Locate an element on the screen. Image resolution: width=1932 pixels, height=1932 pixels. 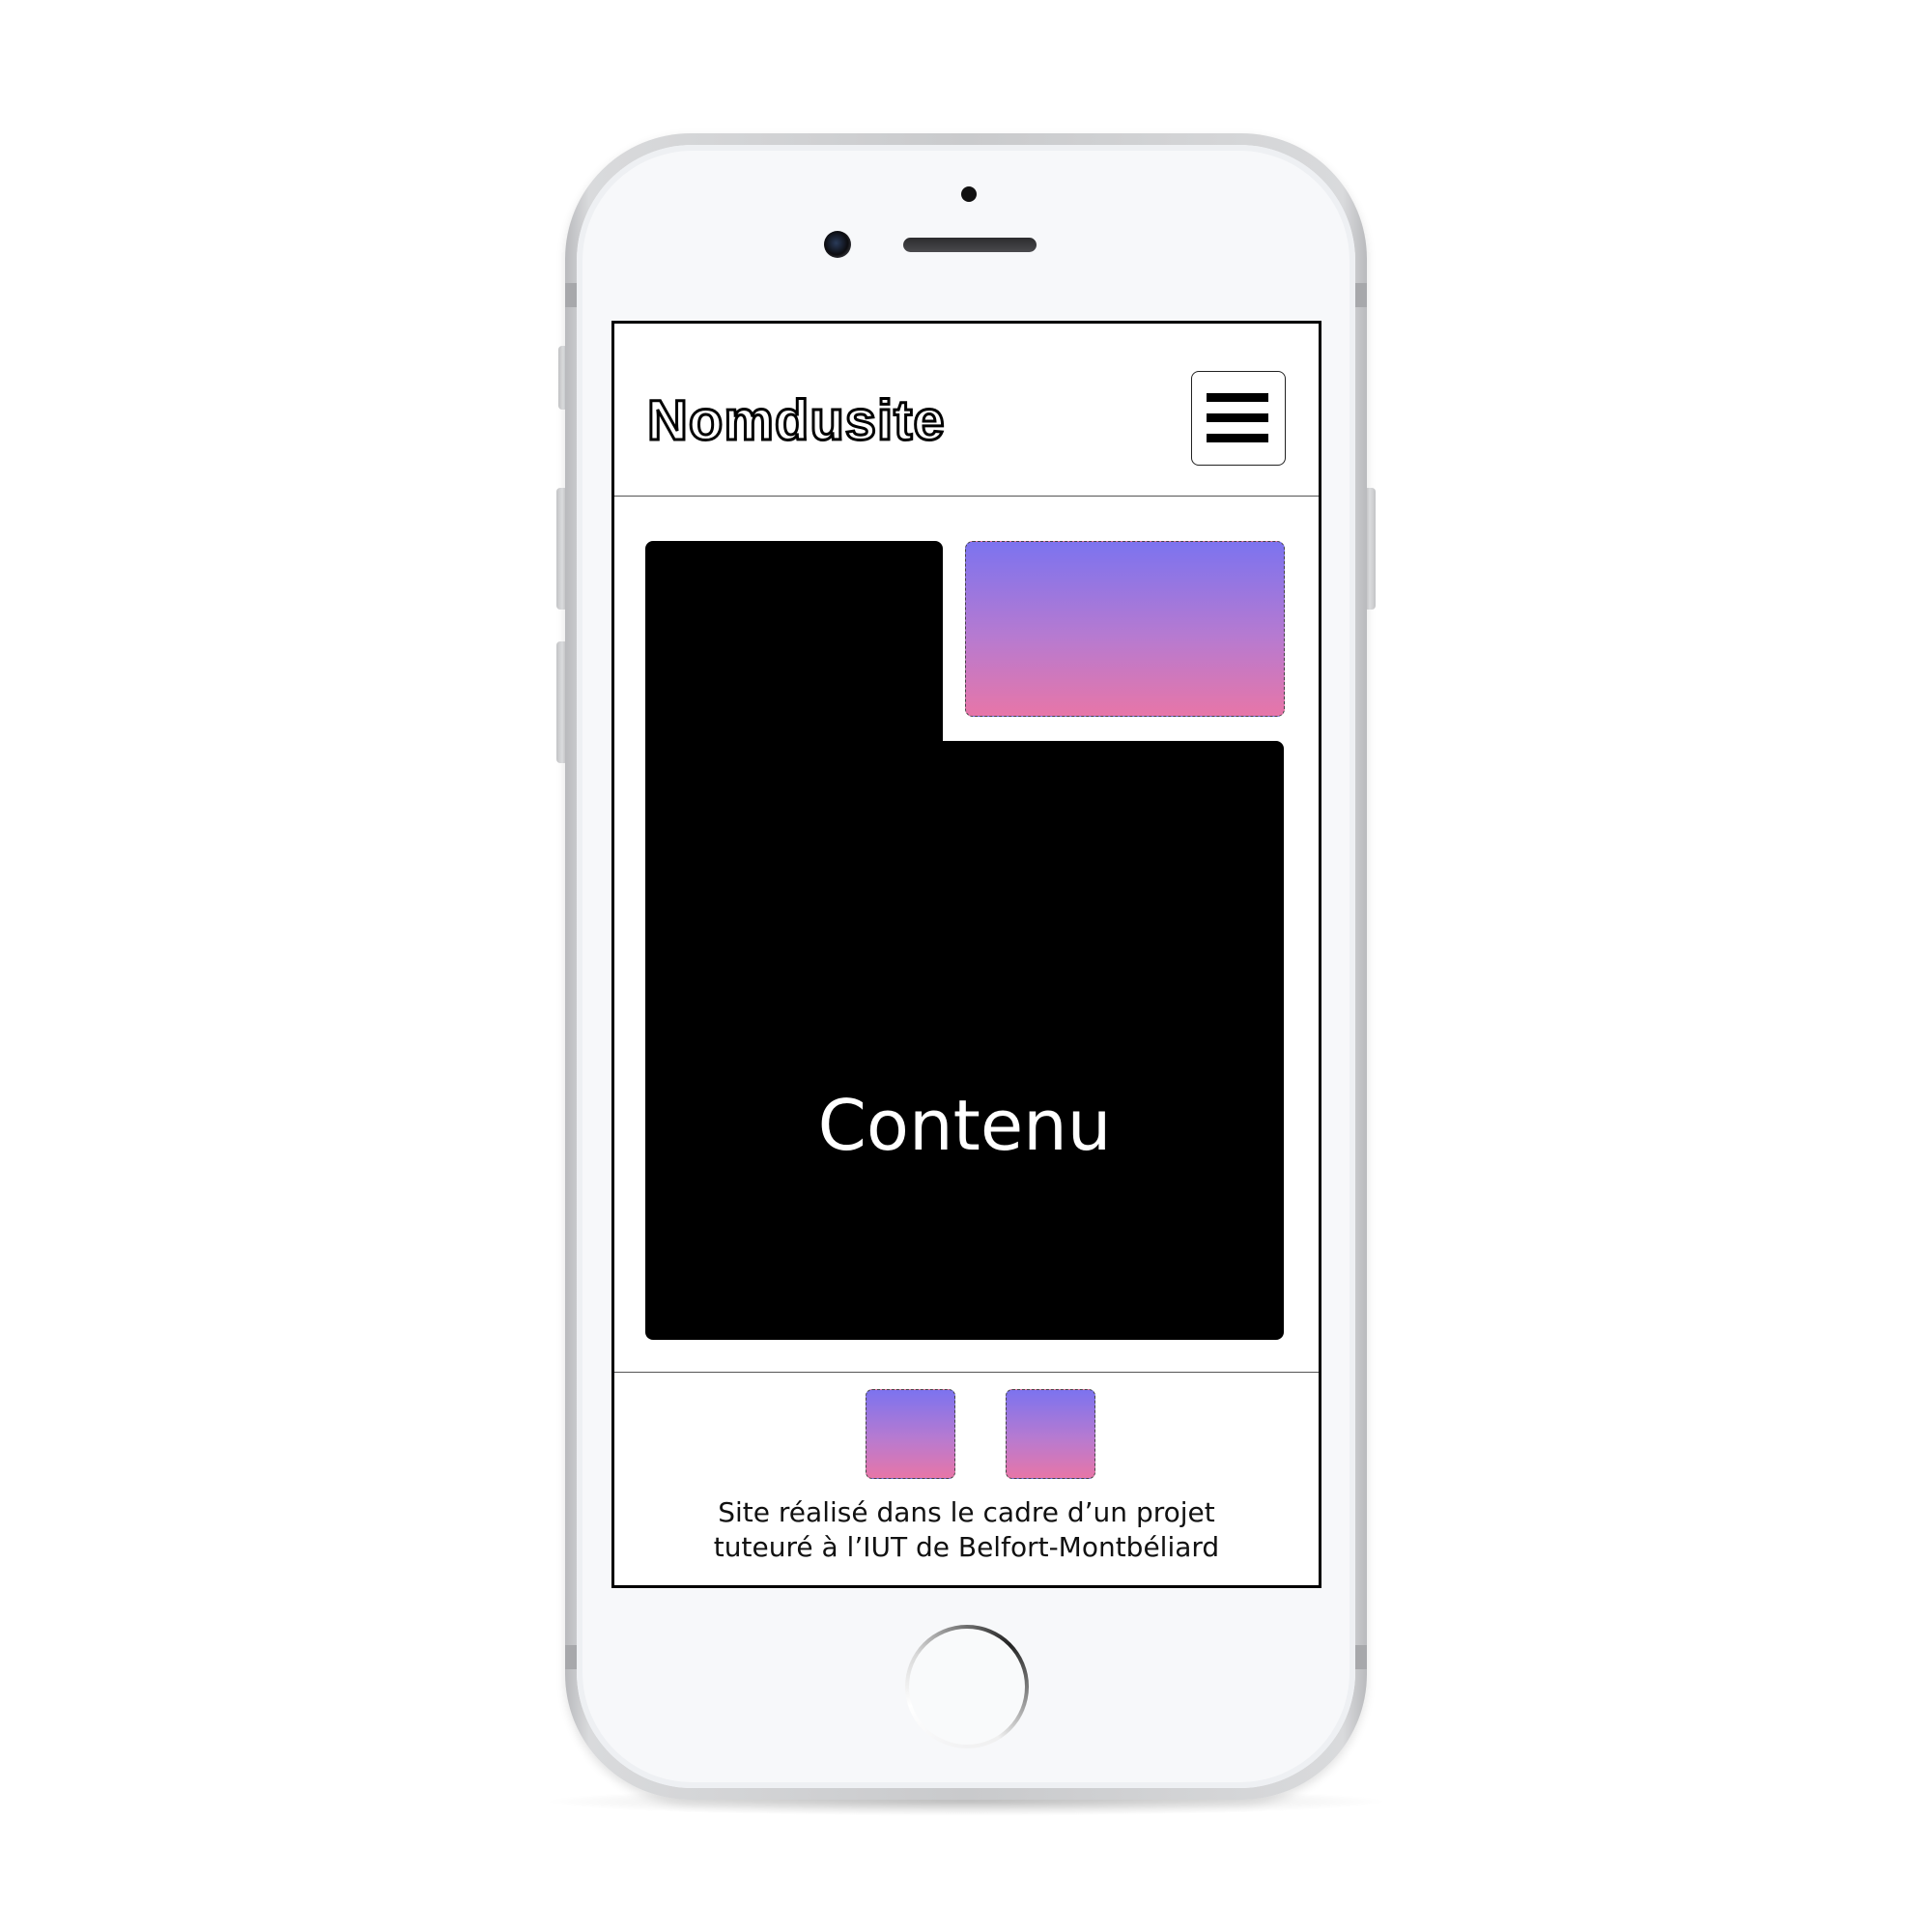
footer-text-line-1: Site réalisé dans le cadre d’un projet is located at coordinates (966, 1512).